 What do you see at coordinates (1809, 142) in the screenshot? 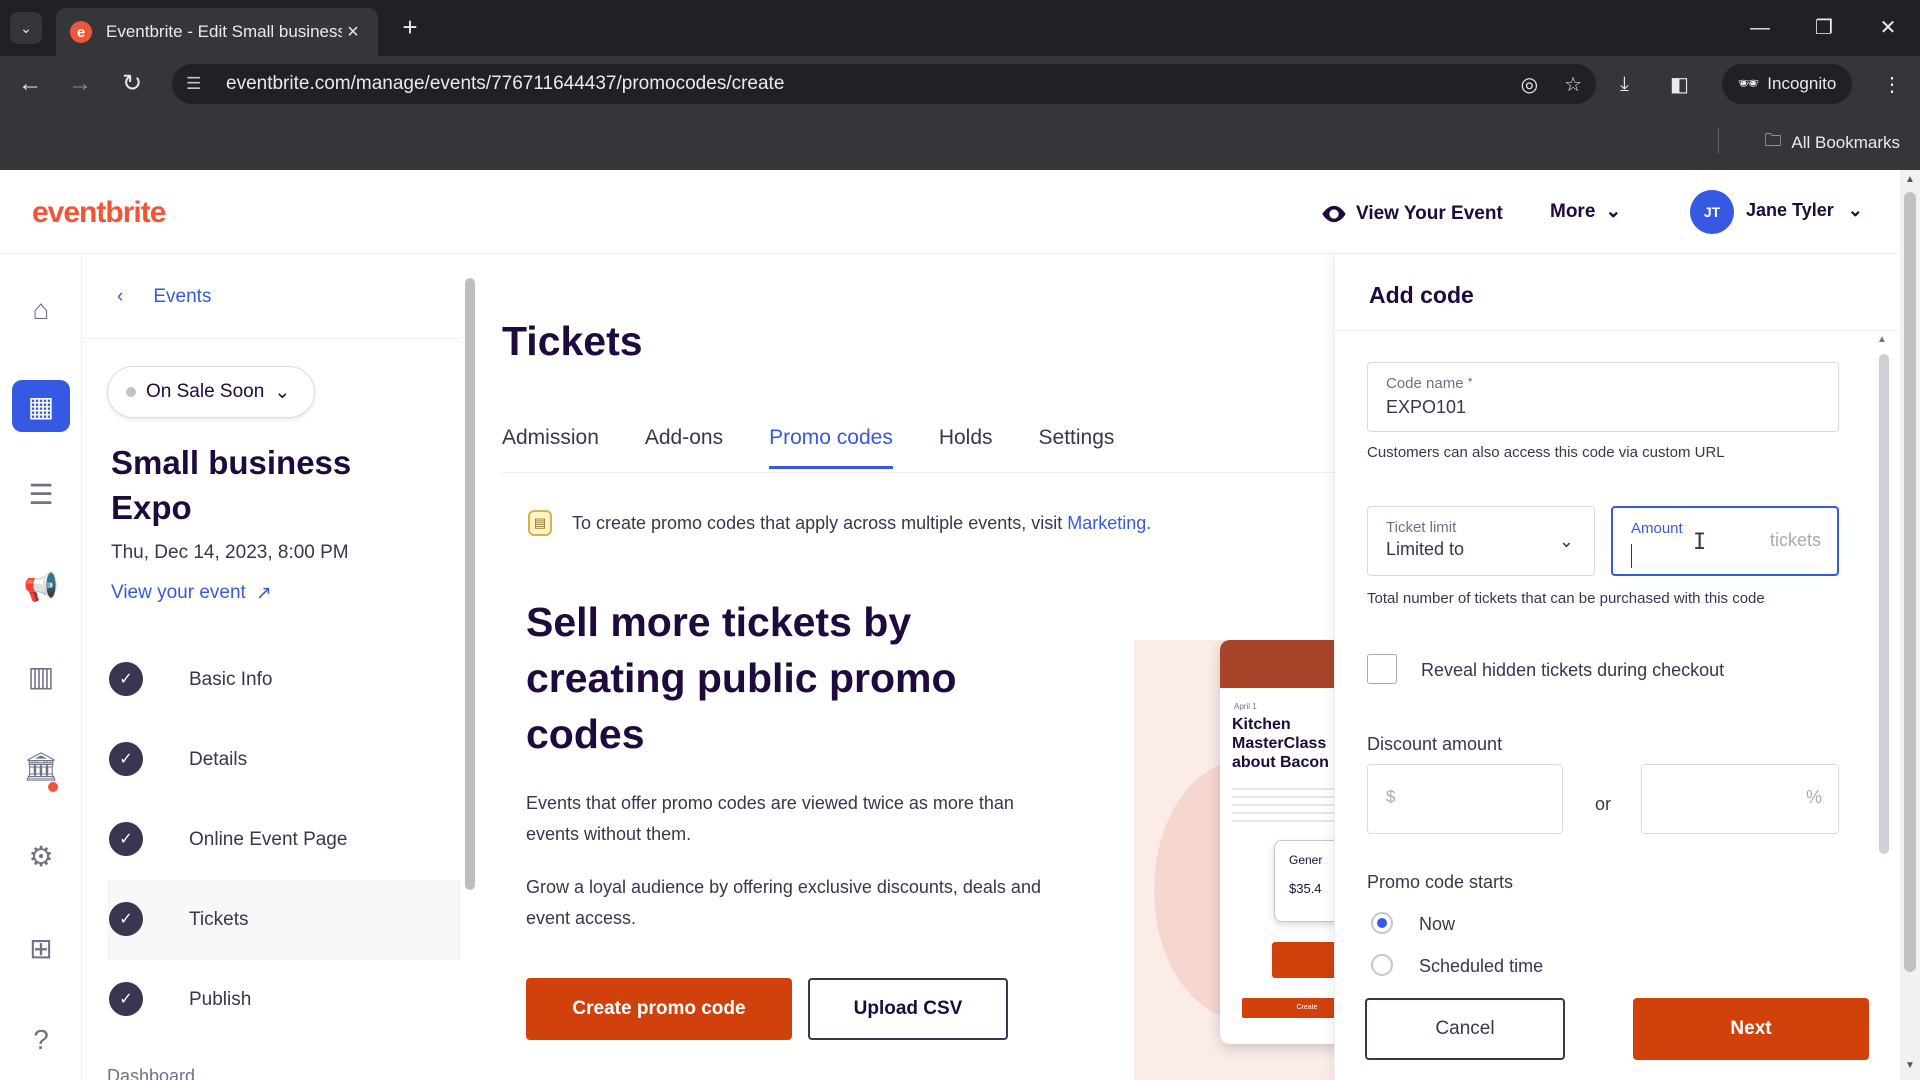
I see `all-bookmarks-button: 🗀 All Bookmarks` at bounding box center [1809, 142].